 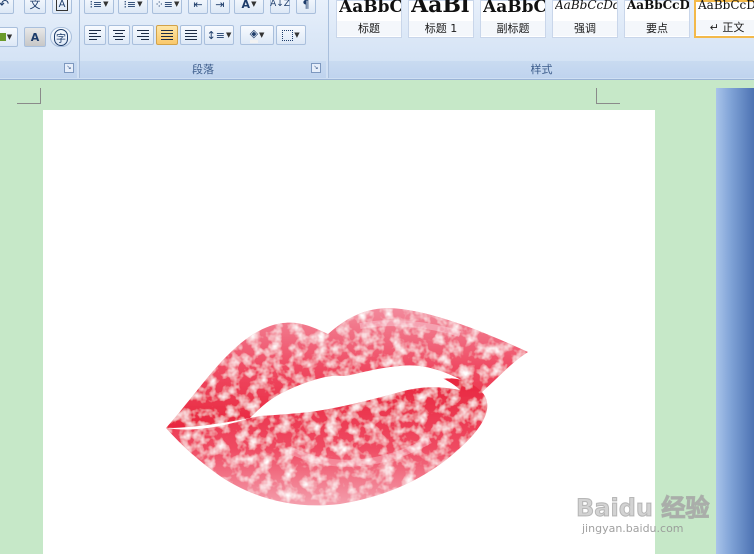 I want to click on font-dialog-launcher: ↘, so click(x=69, y=68).